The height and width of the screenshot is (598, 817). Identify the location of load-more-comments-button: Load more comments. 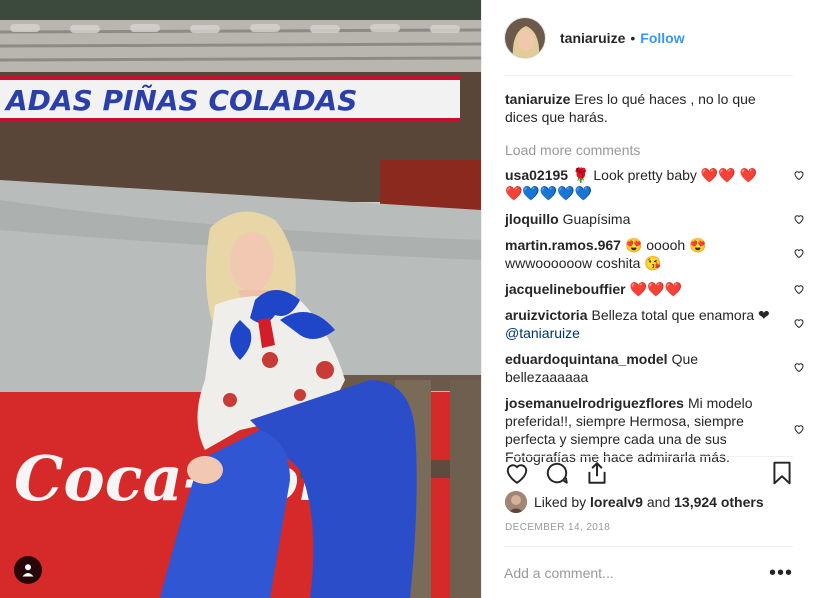
(650, 150).